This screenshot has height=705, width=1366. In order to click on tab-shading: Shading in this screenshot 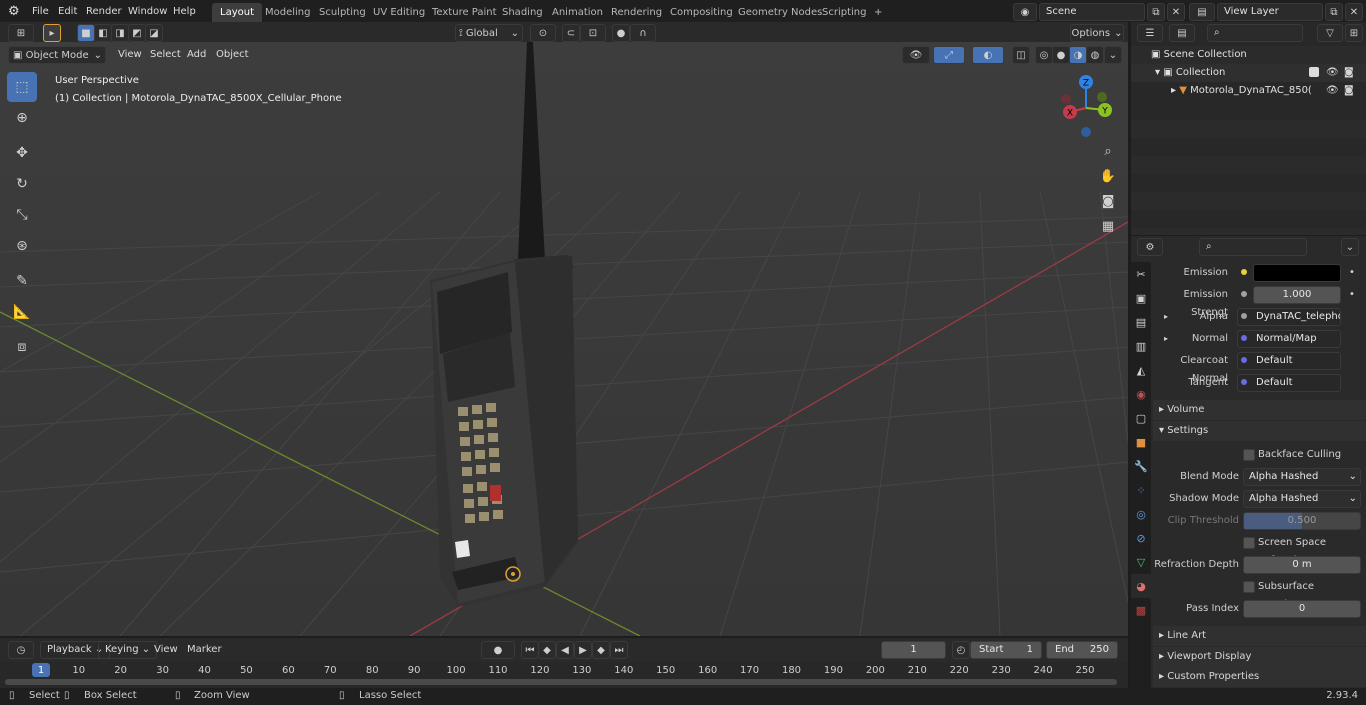, I will do `click(522, 12)`.